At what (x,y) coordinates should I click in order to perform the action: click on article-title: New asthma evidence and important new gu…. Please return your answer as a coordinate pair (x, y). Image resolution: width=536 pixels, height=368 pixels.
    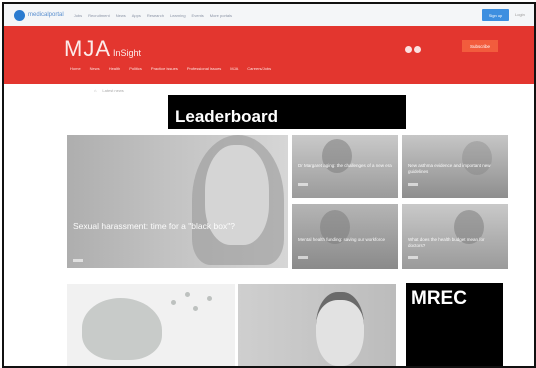
    Looking at the image, I should click on (449, 168).